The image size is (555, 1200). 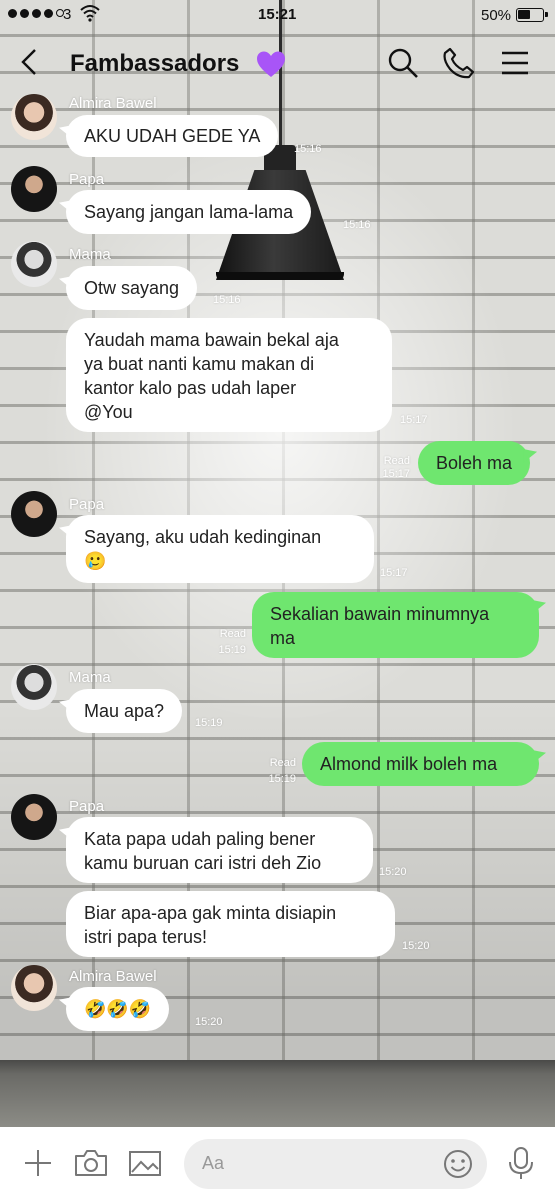 What do you see at coordinates (420, 764) in the screenshot?
I see `message-bubble: Almond milk boleh ma` at bounding box center [420, 764].